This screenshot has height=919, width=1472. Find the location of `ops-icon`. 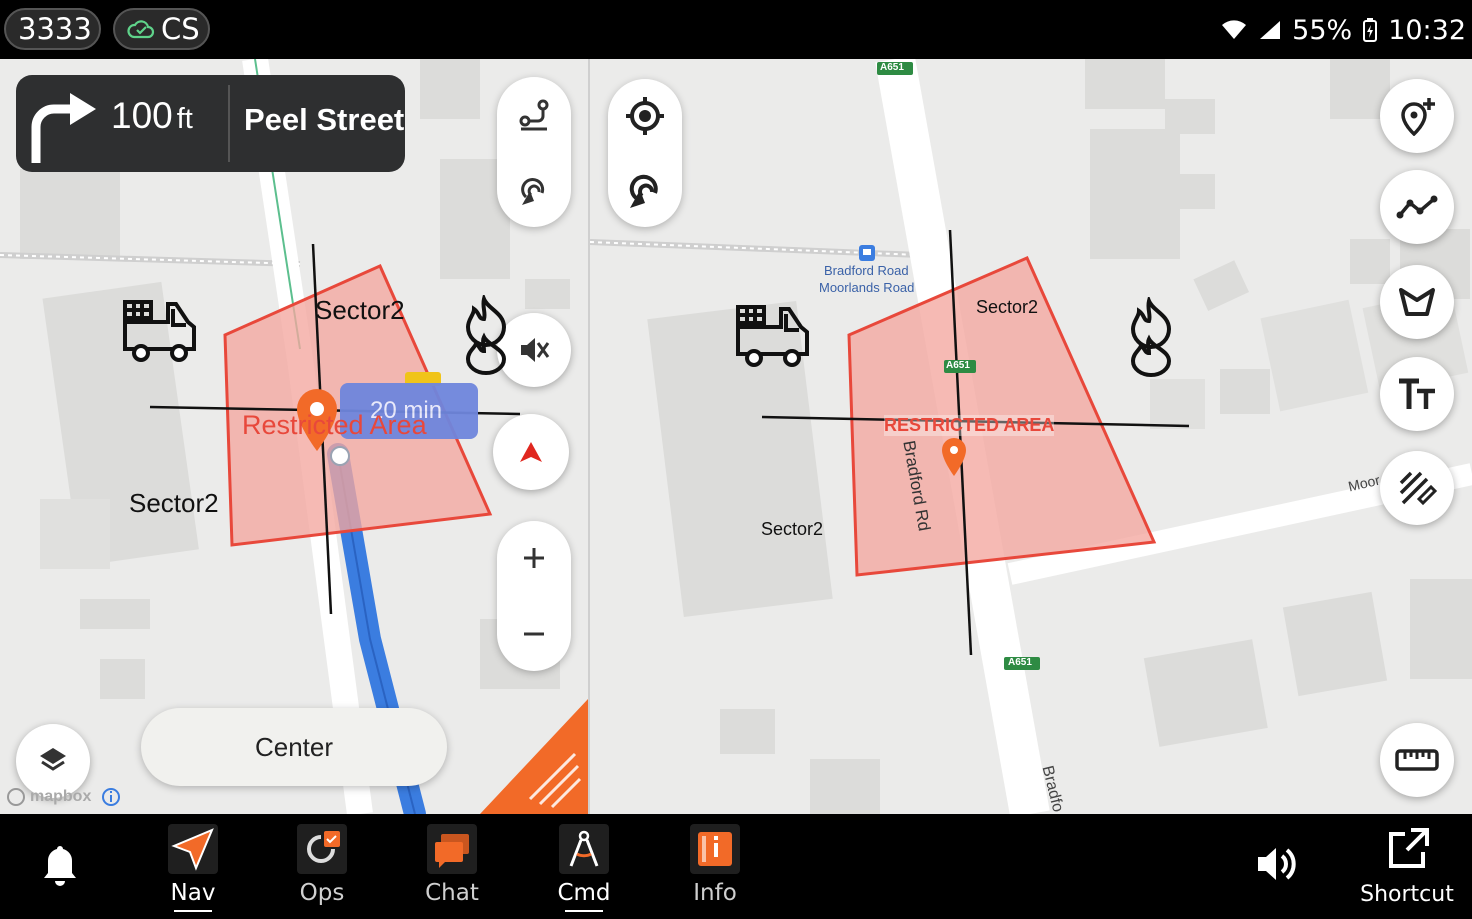

ops-icon is located at coordinates (322, 849).